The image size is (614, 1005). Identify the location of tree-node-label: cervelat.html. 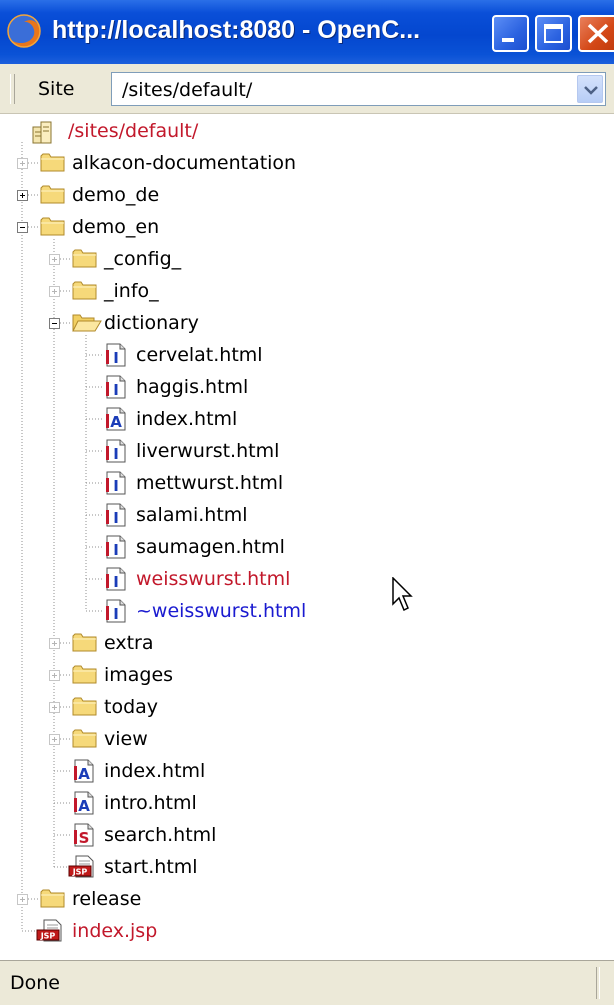
(199, 355).